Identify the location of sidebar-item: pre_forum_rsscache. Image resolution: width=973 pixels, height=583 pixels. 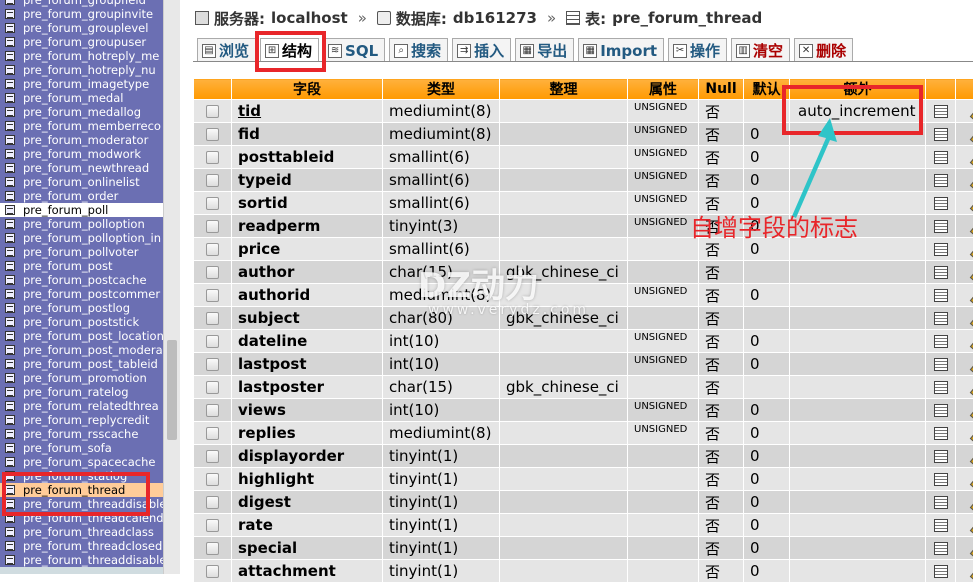
(81, 434).